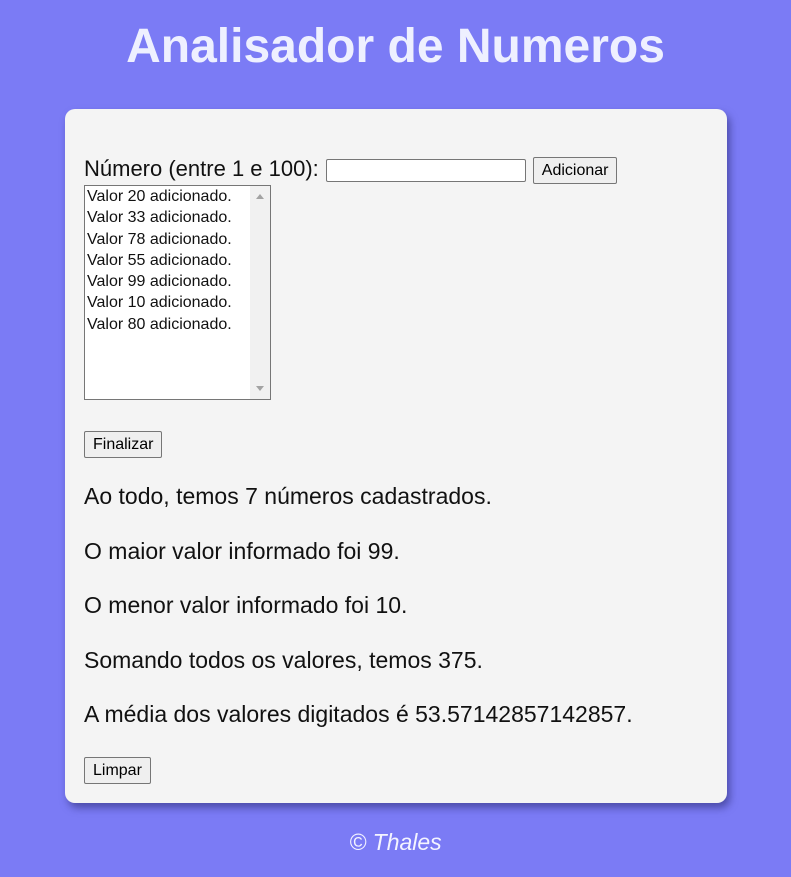 Image resolution: width=791 pixels, height=877 pixels. Describe the element at coordinates (260, 388) in the screenshot. I see `scroll-down-icon` at that location.